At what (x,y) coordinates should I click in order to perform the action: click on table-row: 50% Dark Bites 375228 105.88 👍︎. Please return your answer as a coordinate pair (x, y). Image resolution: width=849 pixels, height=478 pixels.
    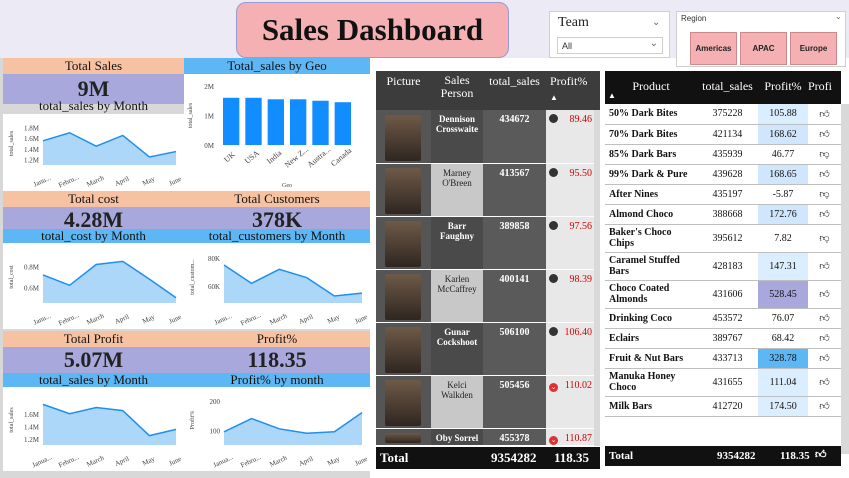
    Looking at the image, I should click on (723, 114).